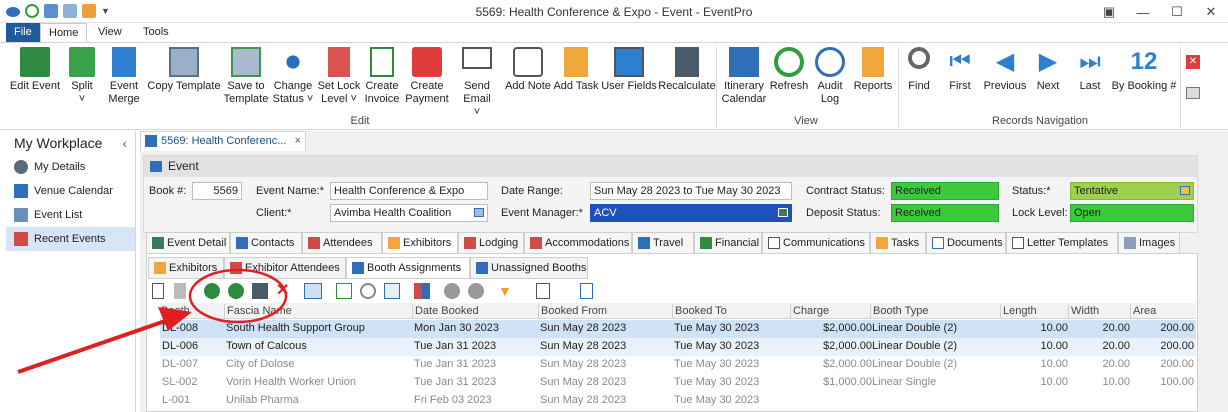  What do you see at coordinates (476, 291) in the screenshot?
I see `move-down-icon` at bounding box center [476, 291].